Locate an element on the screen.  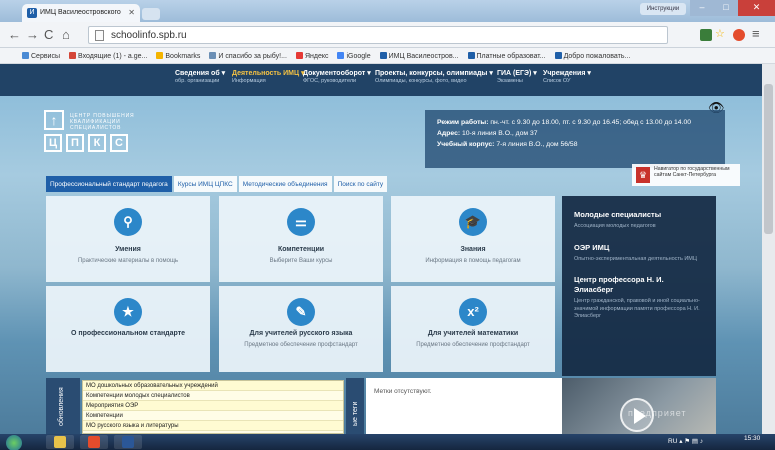
tile-title: Для учителей русского языка is located at coordinates (301, 333).